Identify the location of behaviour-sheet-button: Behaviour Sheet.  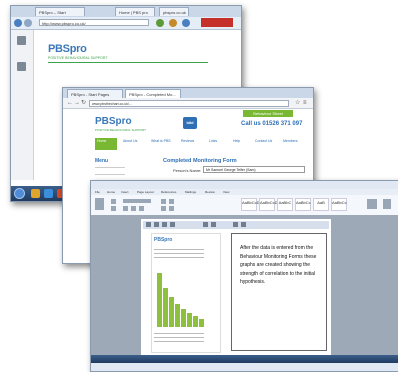
(268, 113).